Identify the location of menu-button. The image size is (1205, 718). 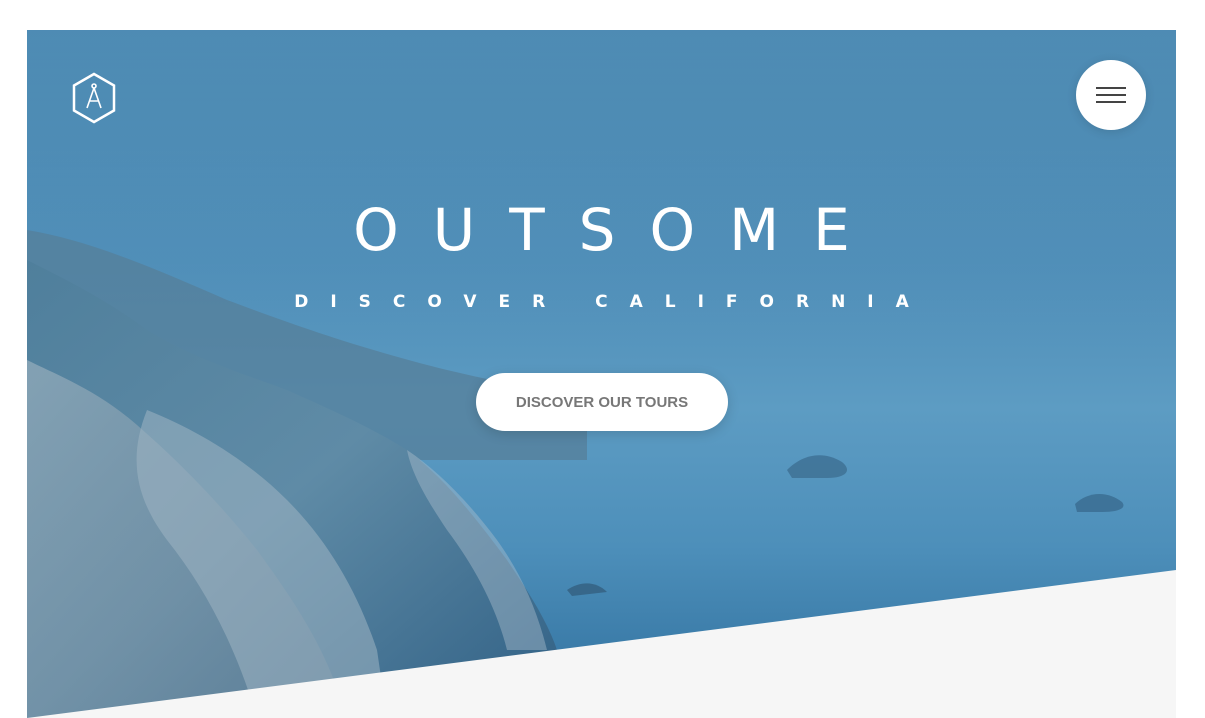
(1111, 95).